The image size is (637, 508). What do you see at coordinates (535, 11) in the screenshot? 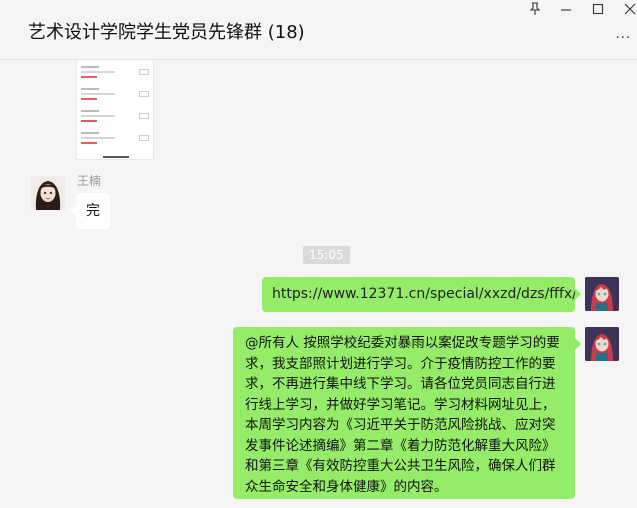
I see `pin-icon` at bounding box center [535, 11].